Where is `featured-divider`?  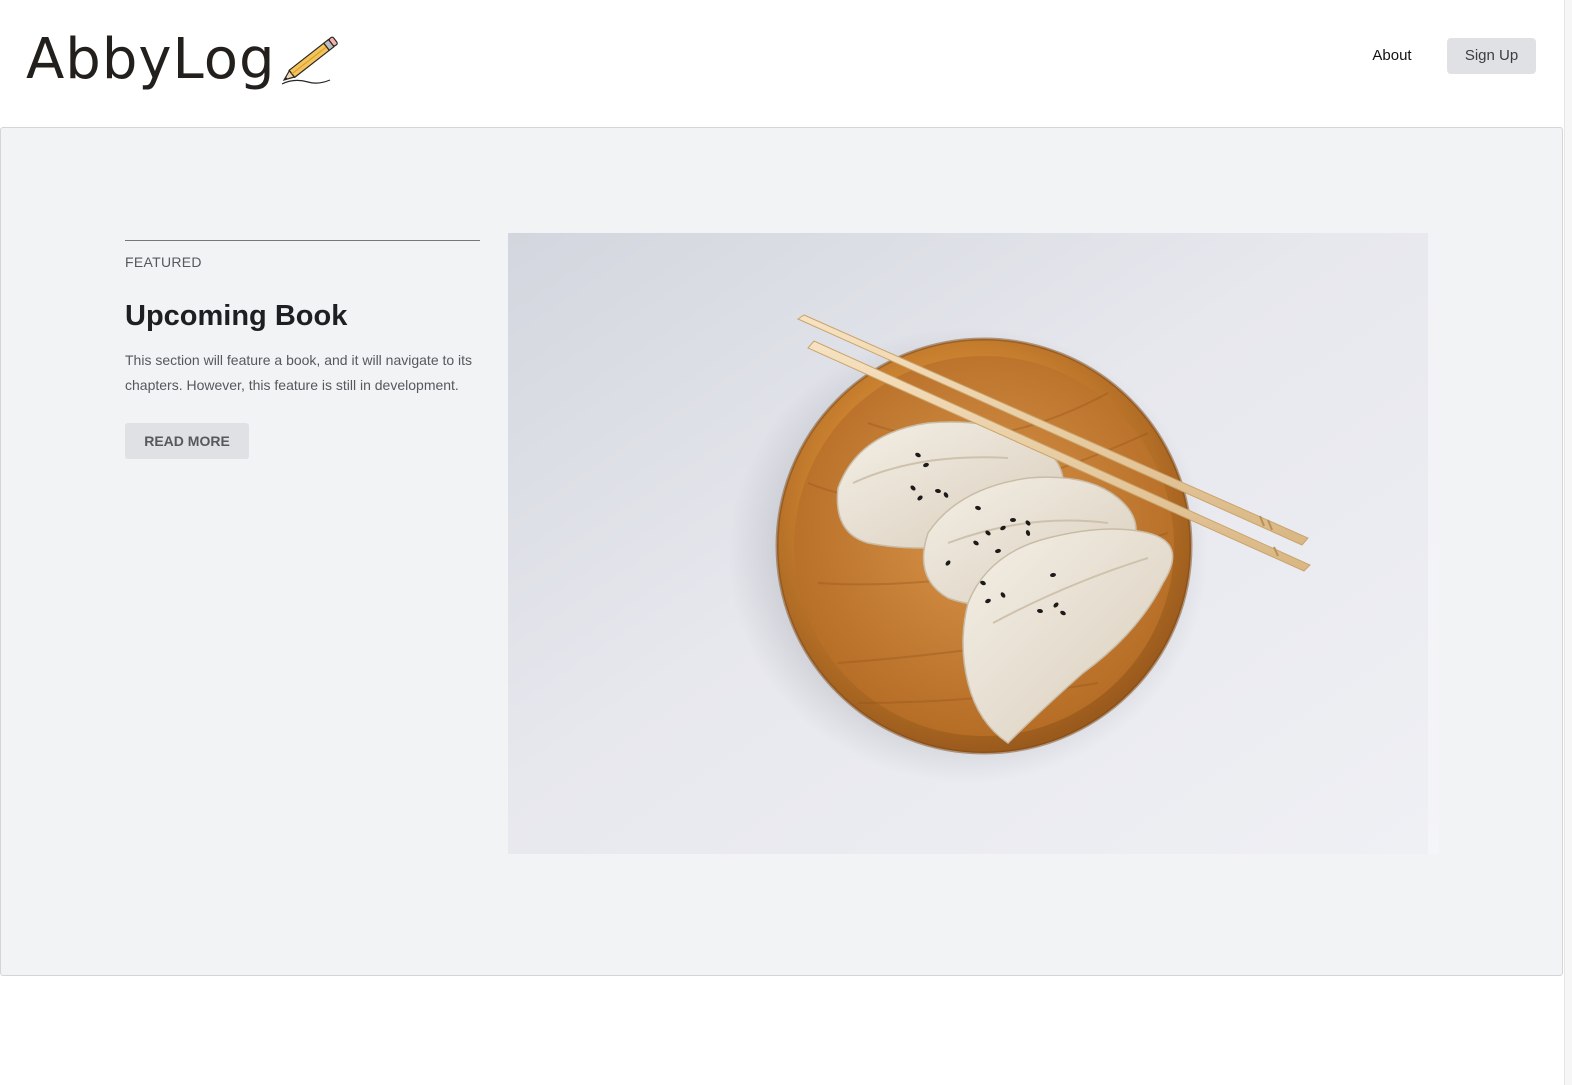 featured-divider is located at coordinates (302, 240).